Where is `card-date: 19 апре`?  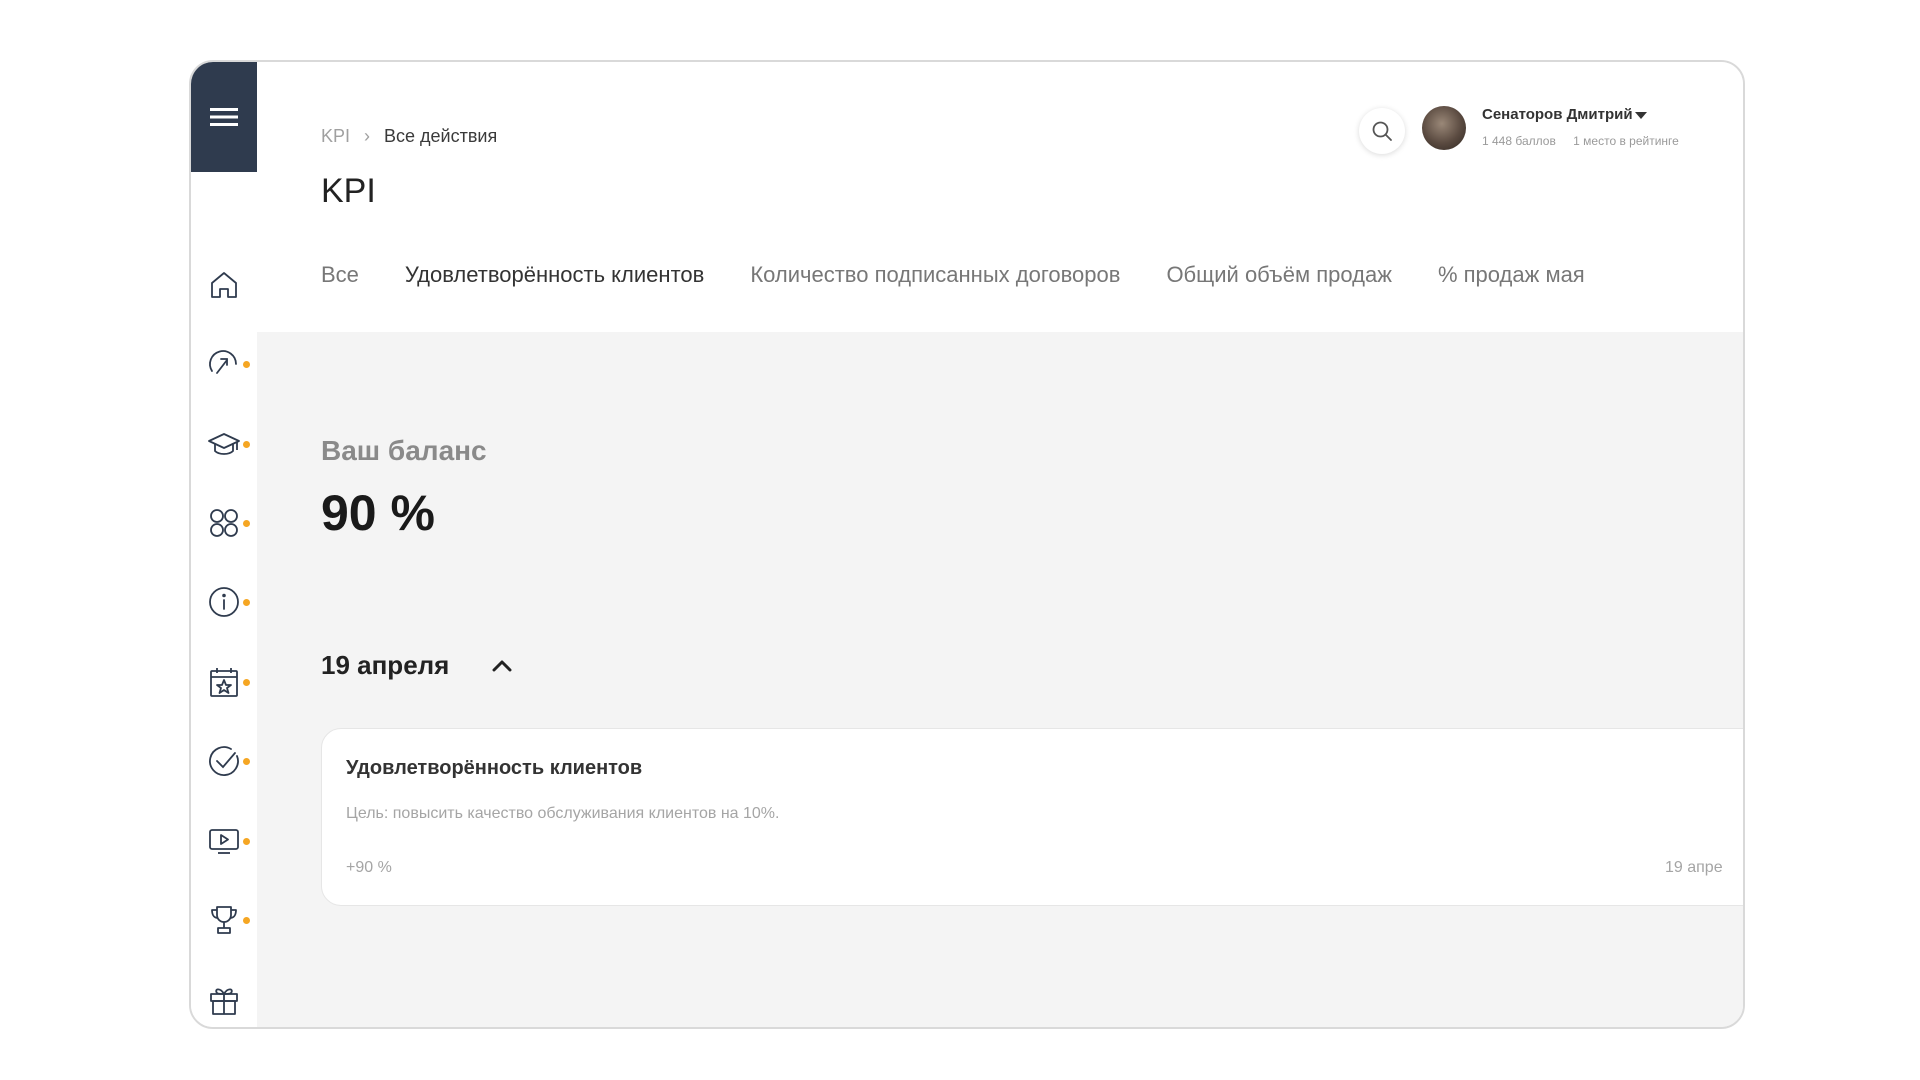
card-date: 19 апре is located at coordinates (1694, 867).